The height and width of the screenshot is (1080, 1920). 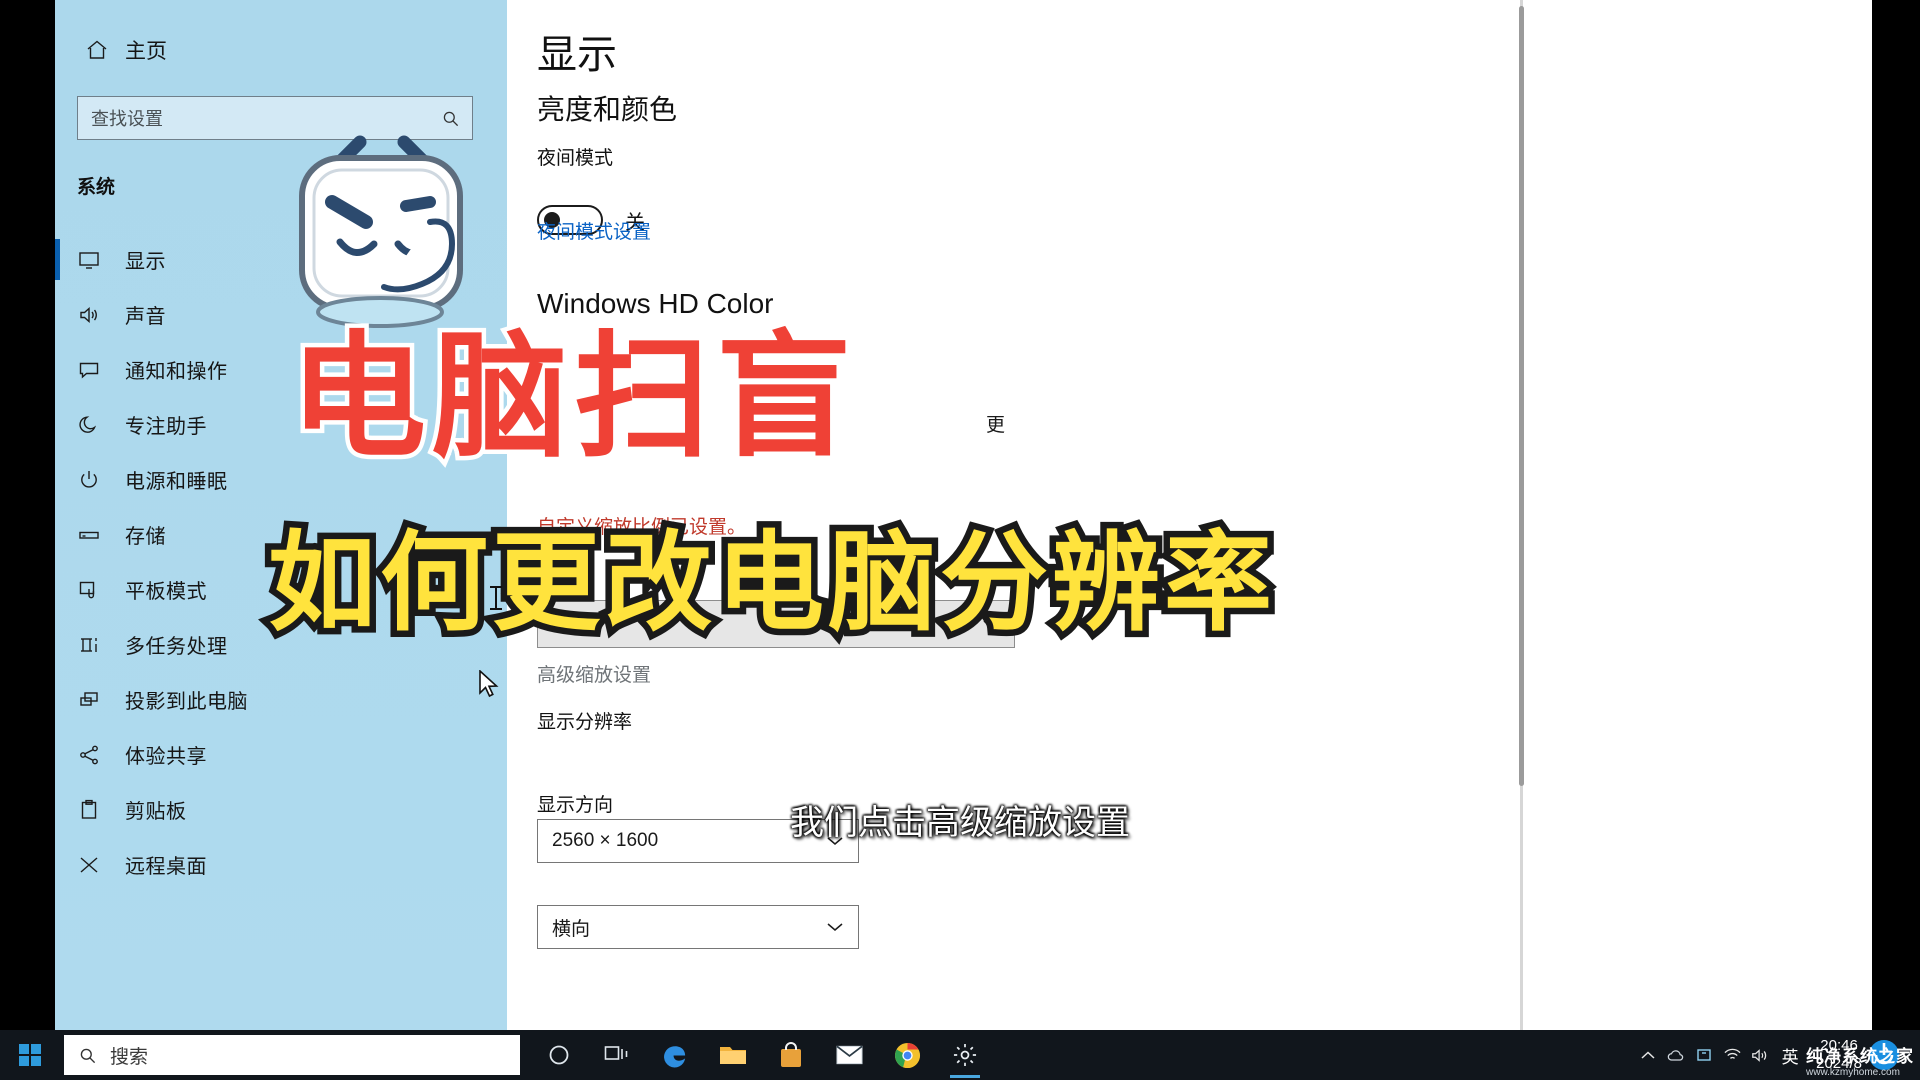 What do you see at coordinates (27, 515) in the screenshot?
I see `letterbox-left` at bounding box center [27, 515].